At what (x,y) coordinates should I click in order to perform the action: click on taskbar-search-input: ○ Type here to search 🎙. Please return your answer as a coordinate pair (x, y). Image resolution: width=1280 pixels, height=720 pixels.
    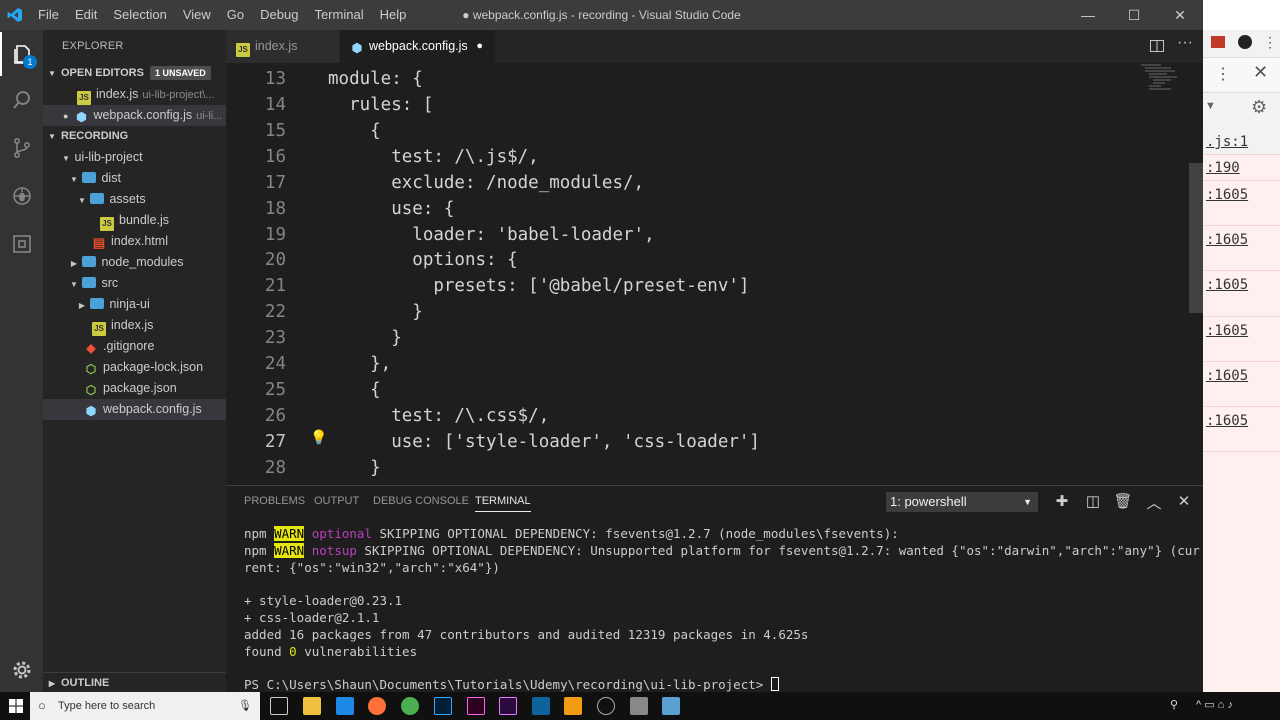
    Looking at the image, I should click on (145, 706).